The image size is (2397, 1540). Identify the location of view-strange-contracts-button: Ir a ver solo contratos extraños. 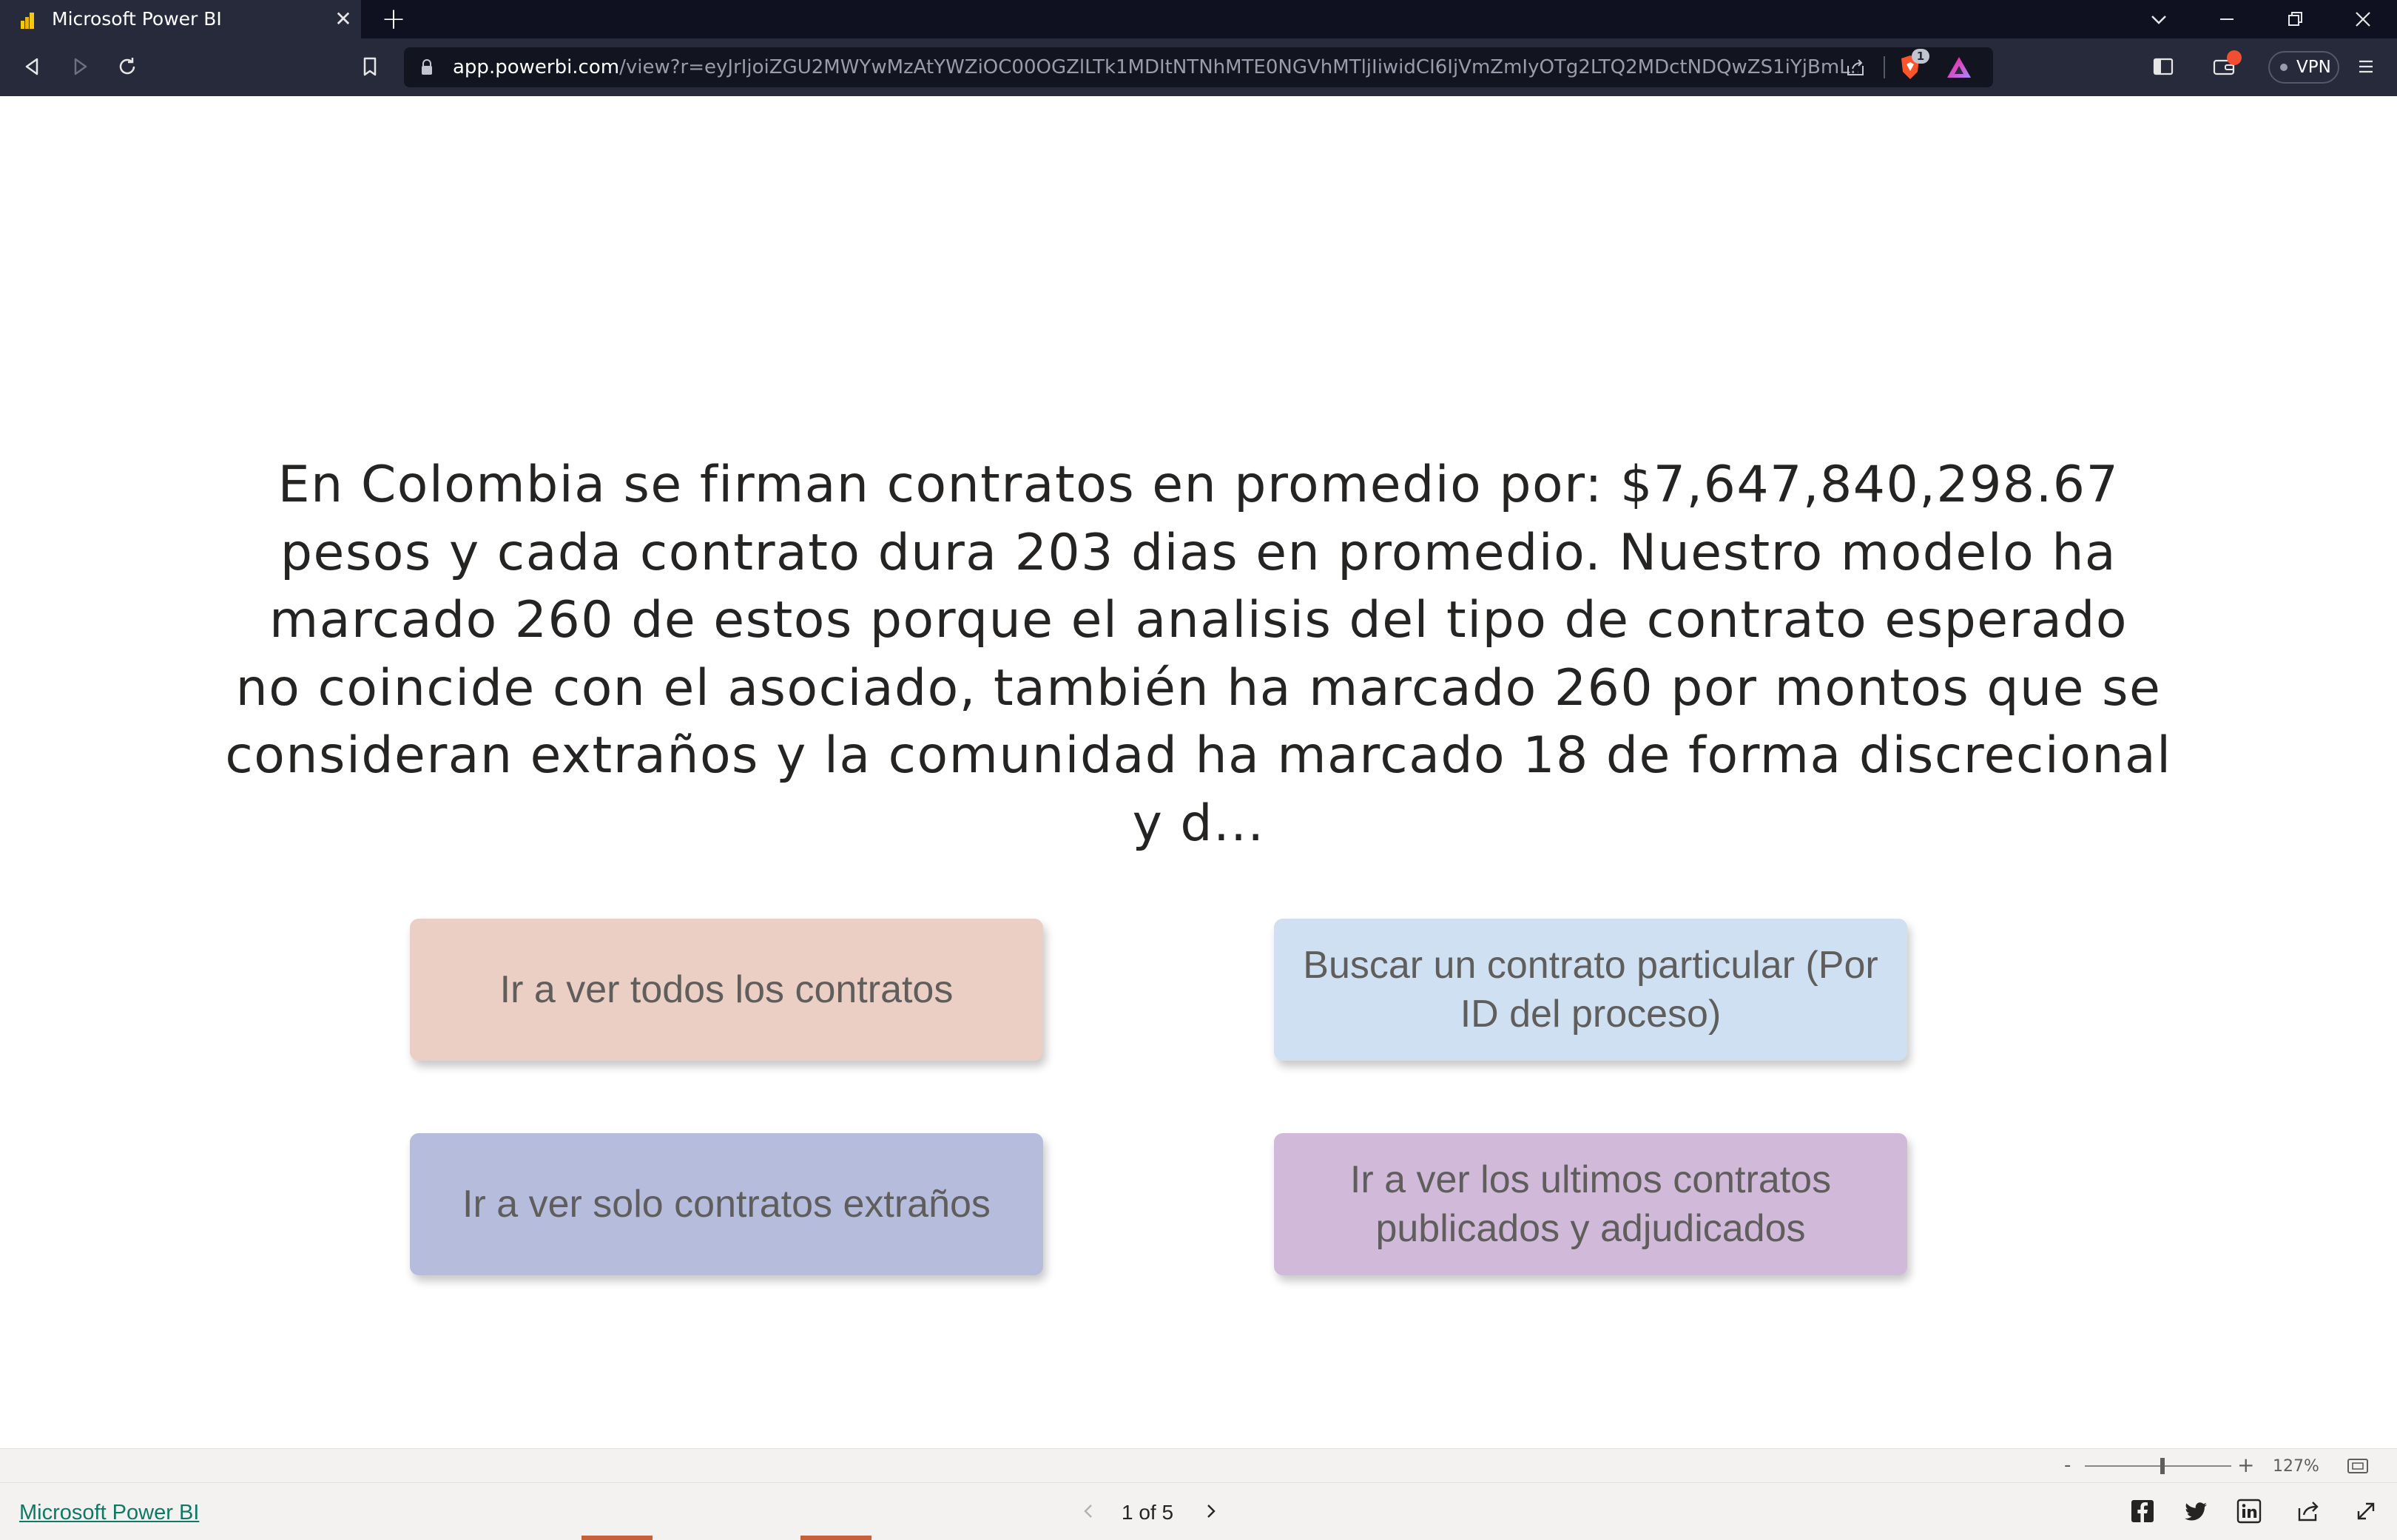
(726, 1204).